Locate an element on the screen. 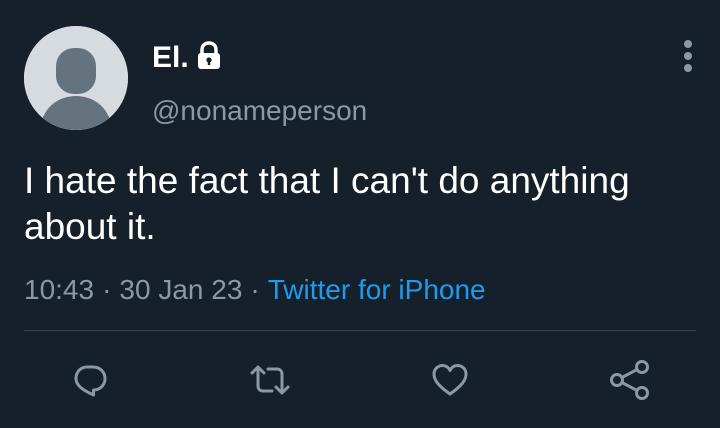  like-button is located at coordinates (450, 380).